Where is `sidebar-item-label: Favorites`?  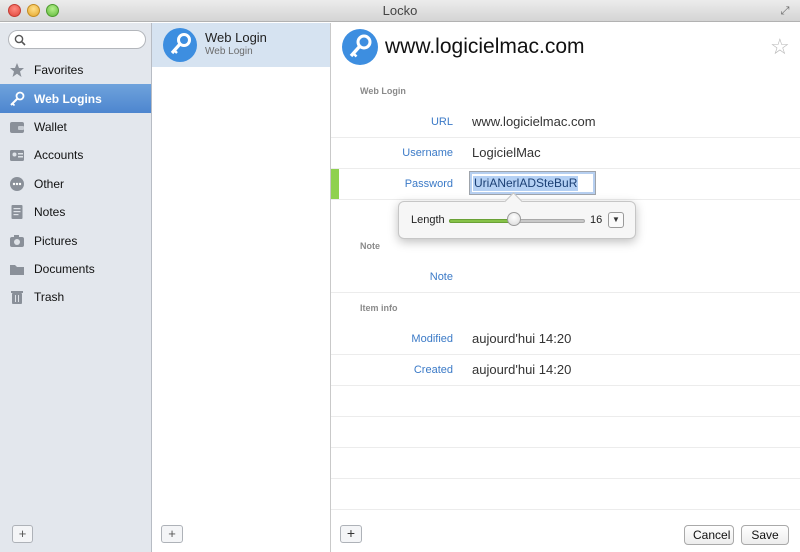
sidebar-item-label: Favorites is located at coordinates (59, 70).